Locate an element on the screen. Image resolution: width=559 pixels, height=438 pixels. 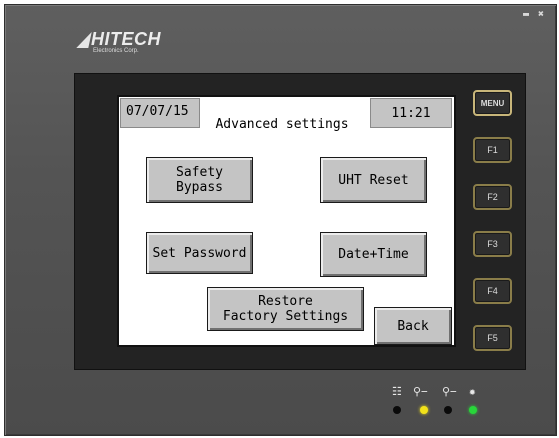
brand-logo: HITECH Electronics Corp. is located at coordinates (118, 42).